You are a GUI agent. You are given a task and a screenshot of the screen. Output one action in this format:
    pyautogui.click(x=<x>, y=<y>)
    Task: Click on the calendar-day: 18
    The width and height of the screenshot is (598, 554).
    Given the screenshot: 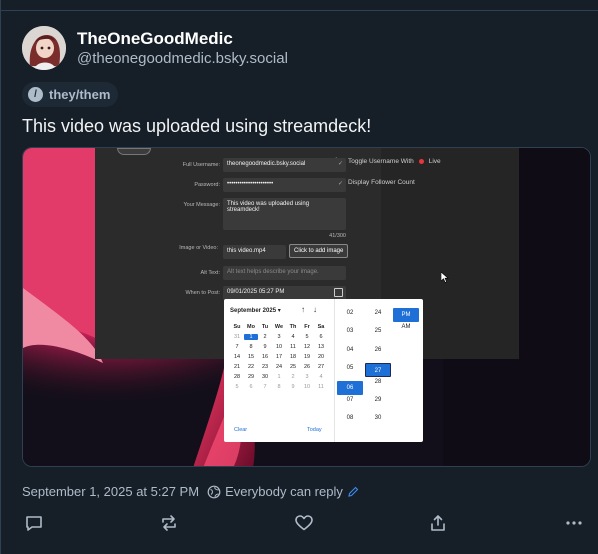 What is the action you would take?
    pyautogui.click(x=293, y=357)
    